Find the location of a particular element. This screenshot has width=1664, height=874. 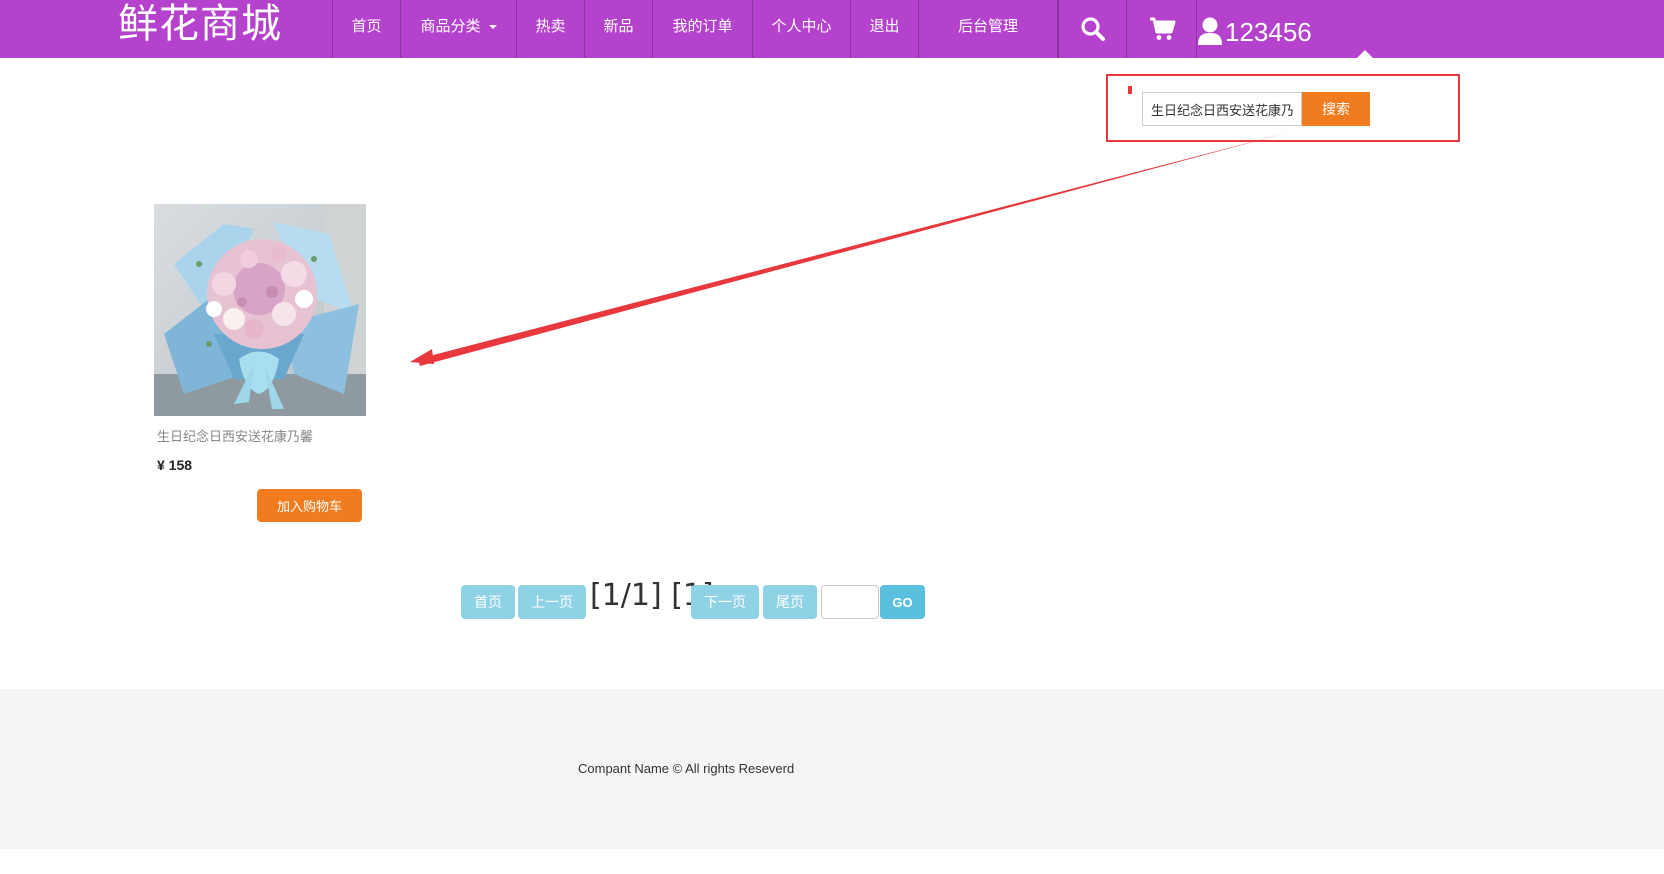

nav-logout: 退出 is located at coordinates (884, 29).